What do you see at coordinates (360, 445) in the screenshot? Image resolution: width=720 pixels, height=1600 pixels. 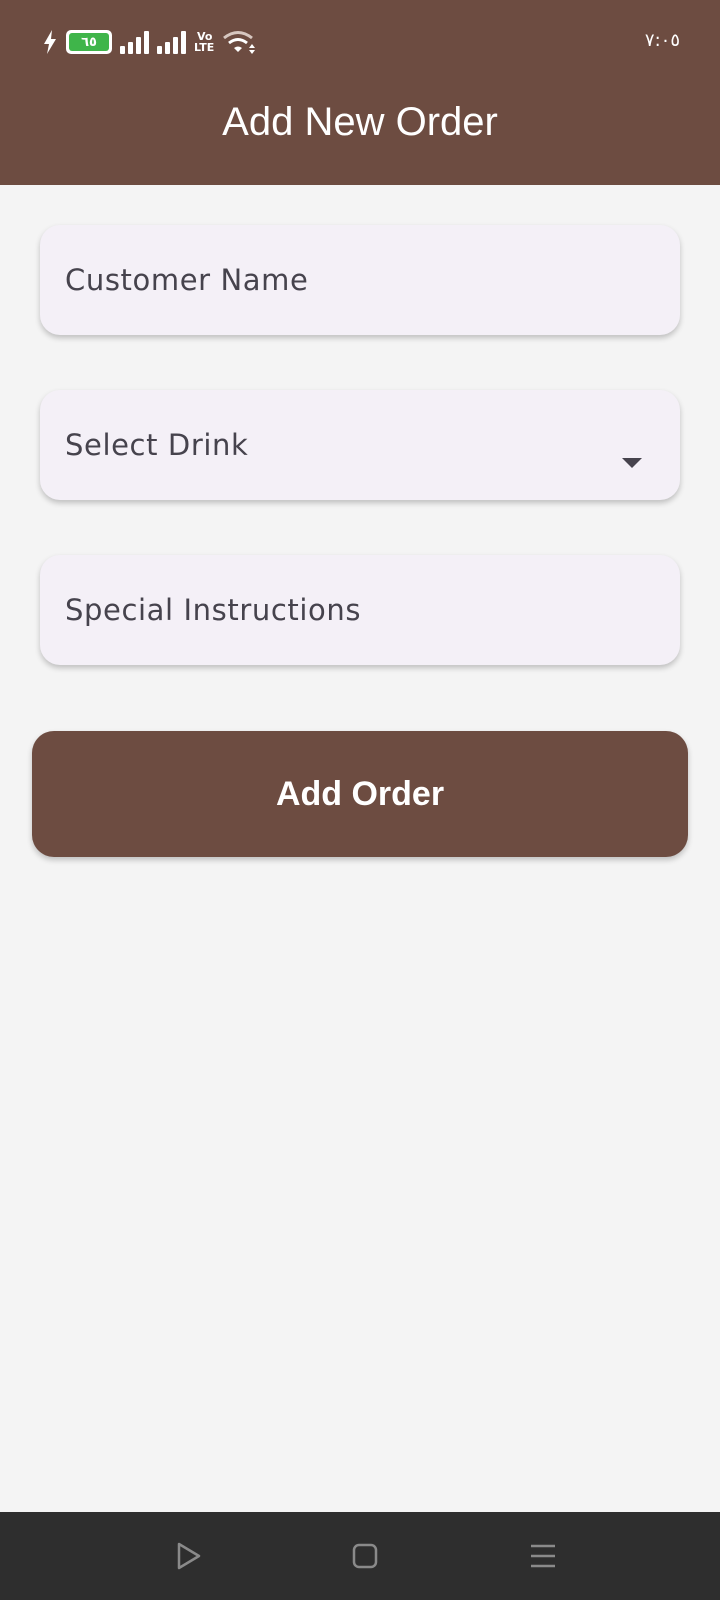 I see `drink-select: Select Drink` at bounding box center [360, 445].